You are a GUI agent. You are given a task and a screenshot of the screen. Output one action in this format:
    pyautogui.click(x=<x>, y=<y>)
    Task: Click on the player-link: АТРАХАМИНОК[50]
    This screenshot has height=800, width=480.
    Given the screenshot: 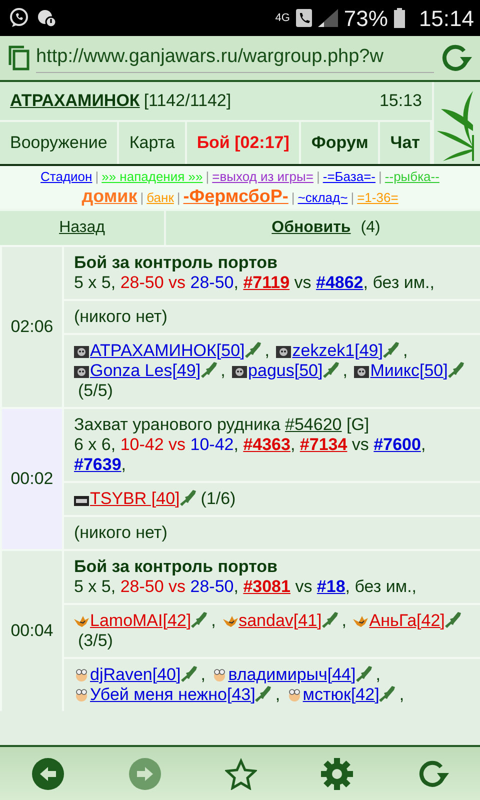 What is the action you would take?
    pyautogui.click(x=167, y=350)
    